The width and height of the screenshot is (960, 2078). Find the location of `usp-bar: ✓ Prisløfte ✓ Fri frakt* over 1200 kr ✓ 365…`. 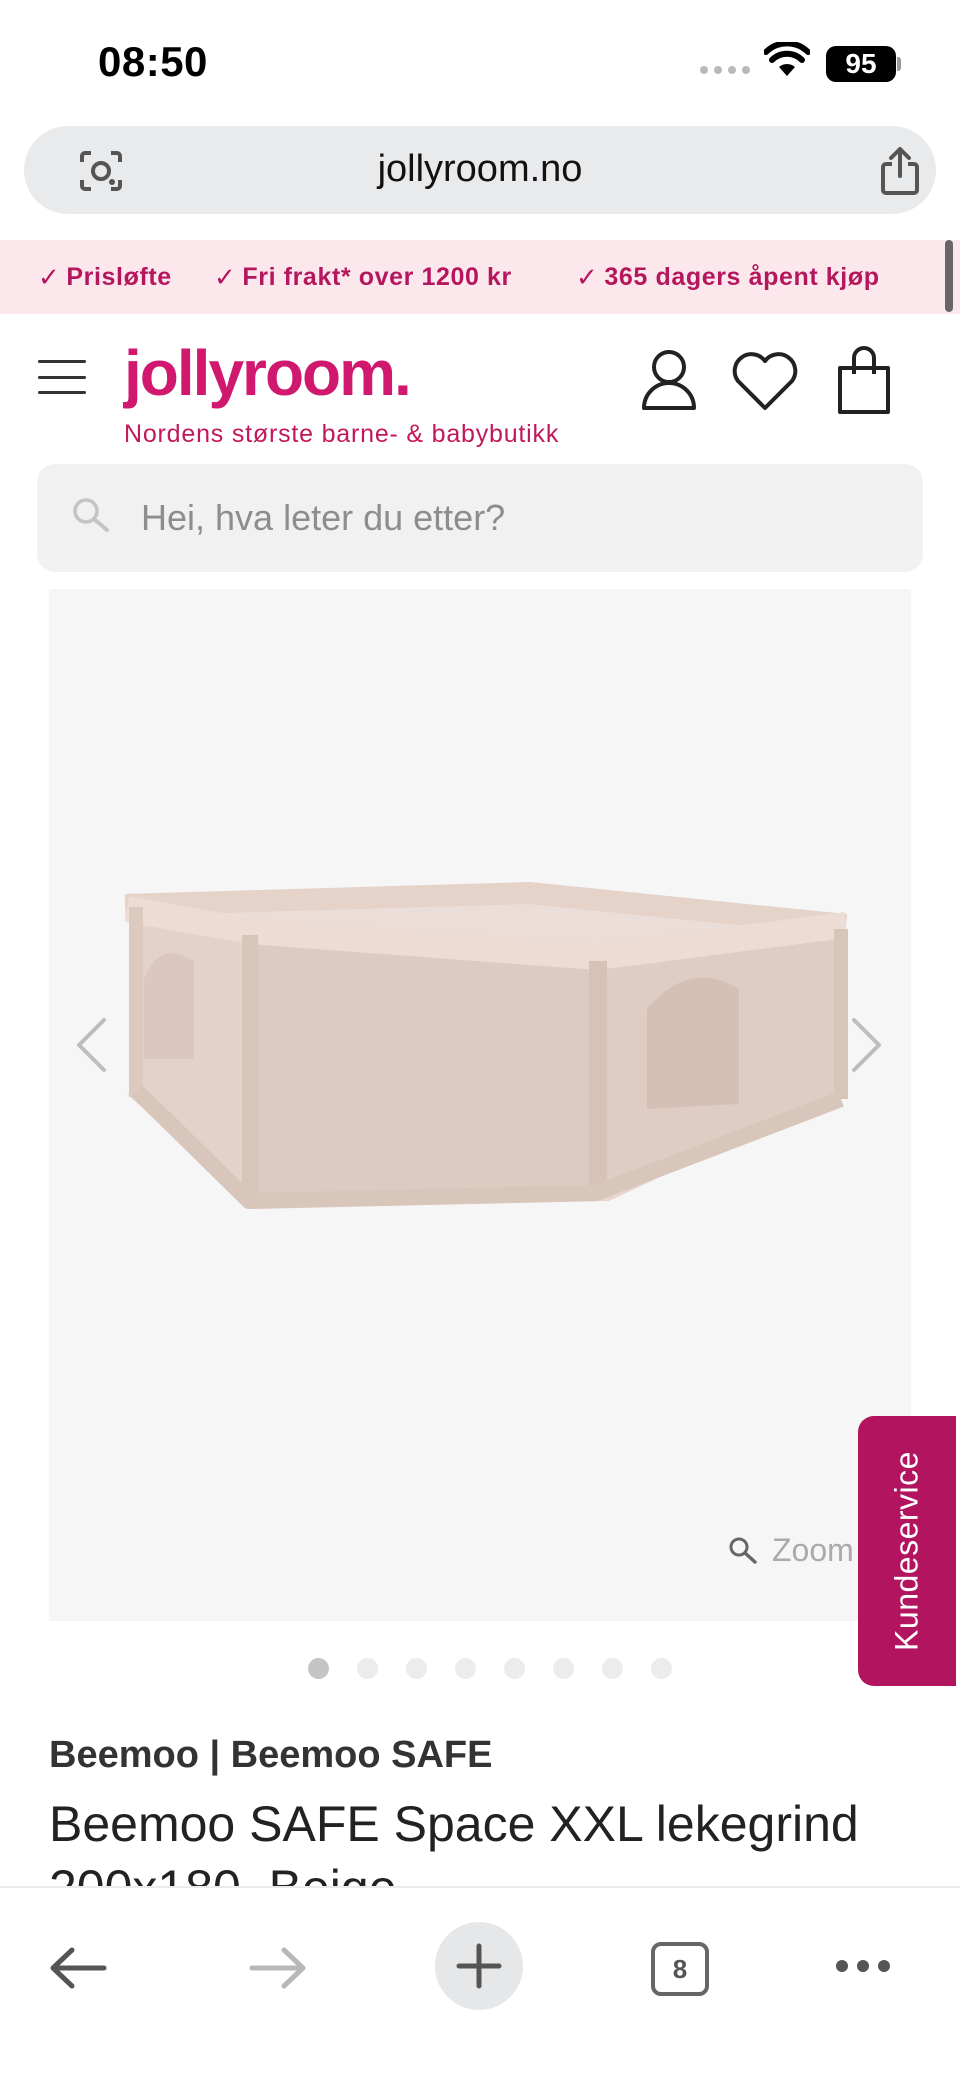

usp-bar: ✓ Prisløfte ✓ Fri frakt* over 1200 kr ✓ 365… is located at coordinates (480, 277).